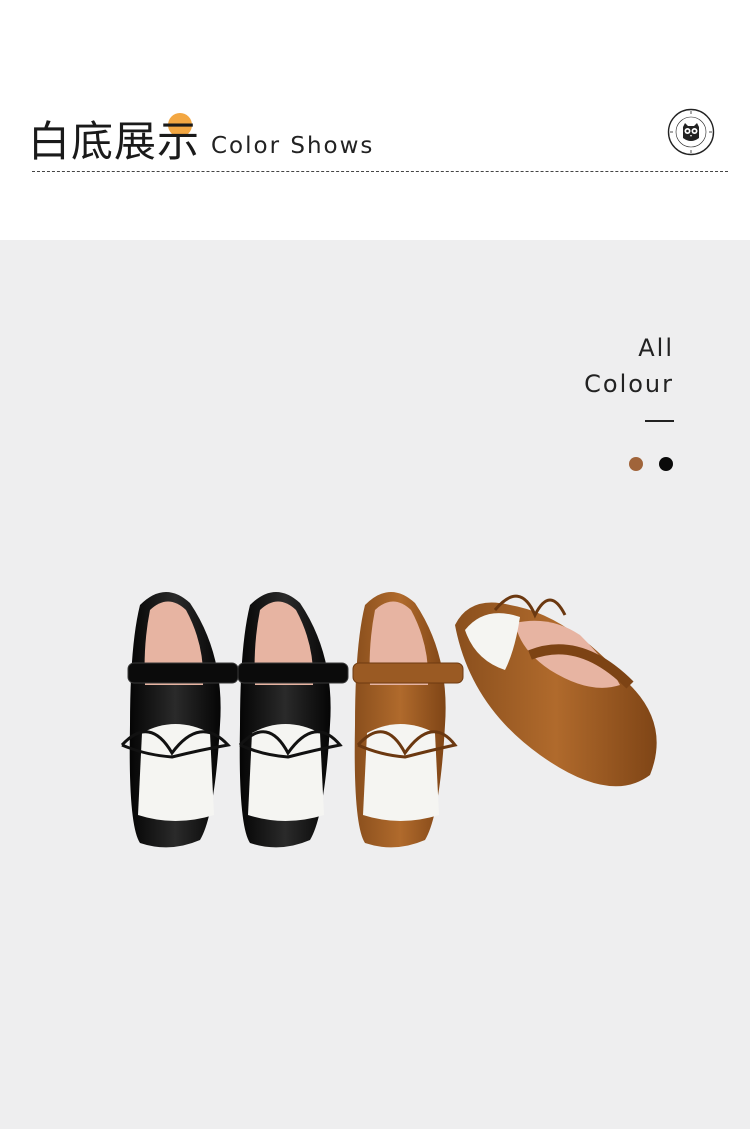 This screenshot has height=1129, width=750. What do you see at coordinates (380, 171) in the screenshot?
I see `dashed-divider` at bounding box center [380, 171].